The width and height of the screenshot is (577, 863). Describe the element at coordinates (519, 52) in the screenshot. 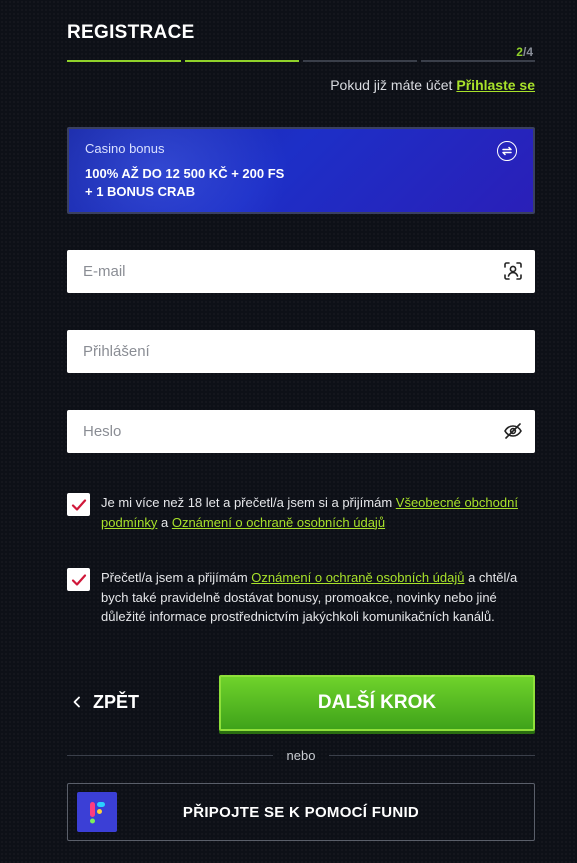

I see `step-current: 2` at that location.